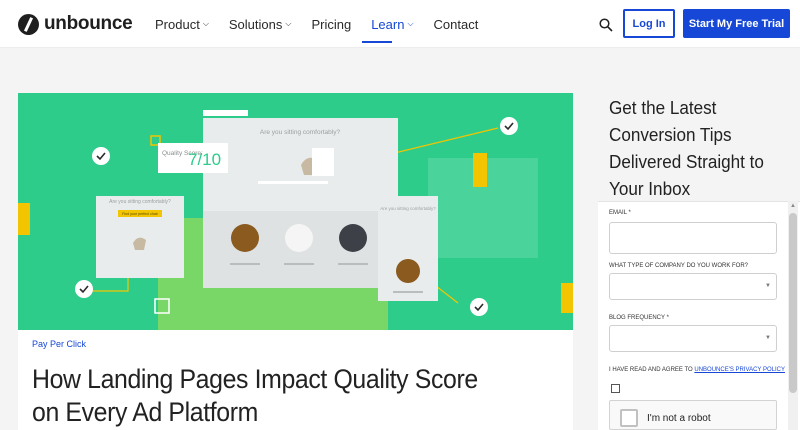 Image resolution: width=800 pixels, height=430 pixels. I want to click on blog-frequency-select: ▼, so click(693, 338).